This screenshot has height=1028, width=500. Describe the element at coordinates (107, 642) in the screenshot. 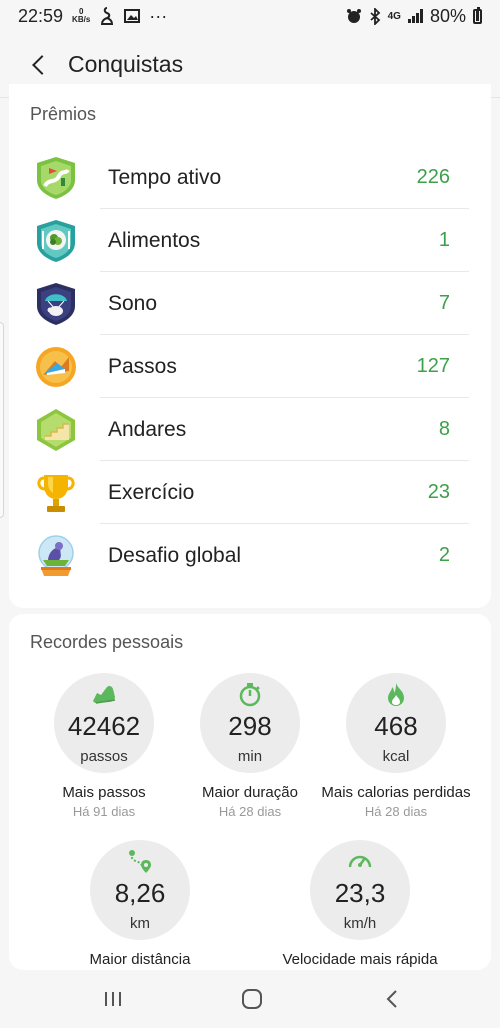

I see `records-section-title: Recordes pessoais` at that location.